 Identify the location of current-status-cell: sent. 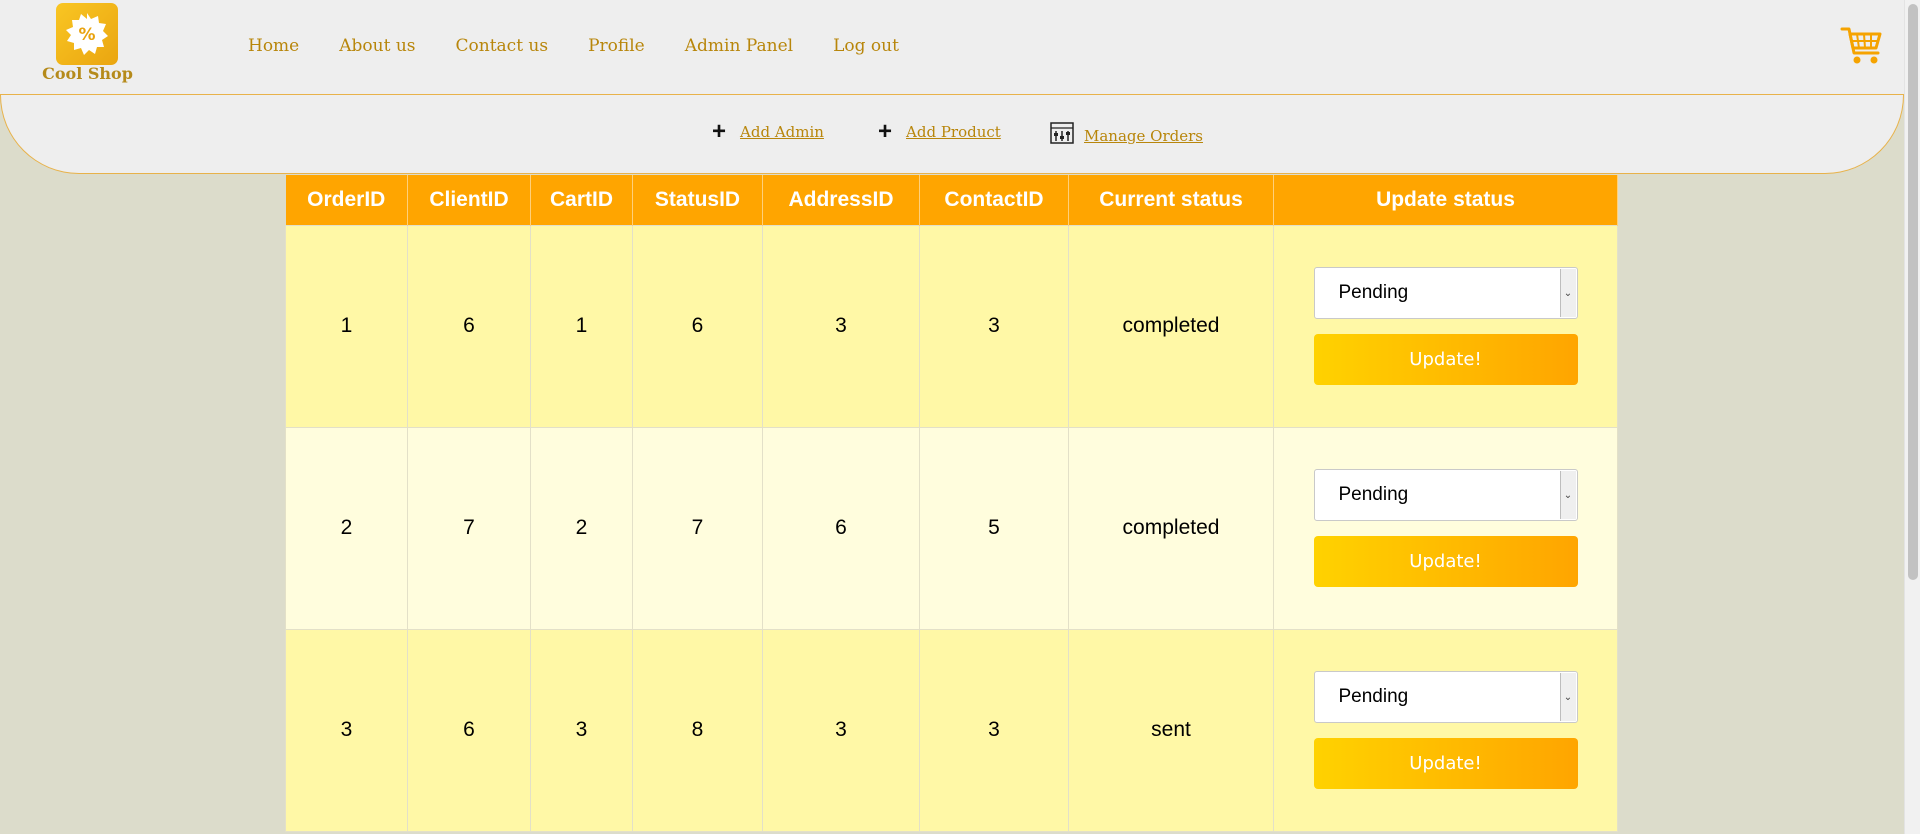
(1171, 730).